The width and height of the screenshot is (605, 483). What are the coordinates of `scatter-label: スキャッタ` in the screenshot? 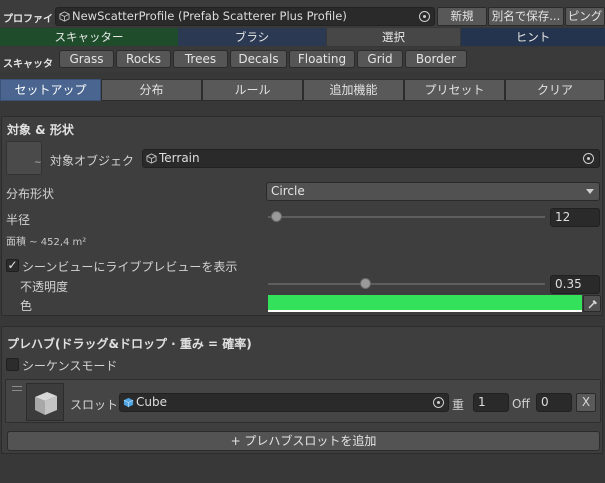 It's located at (28, 64).